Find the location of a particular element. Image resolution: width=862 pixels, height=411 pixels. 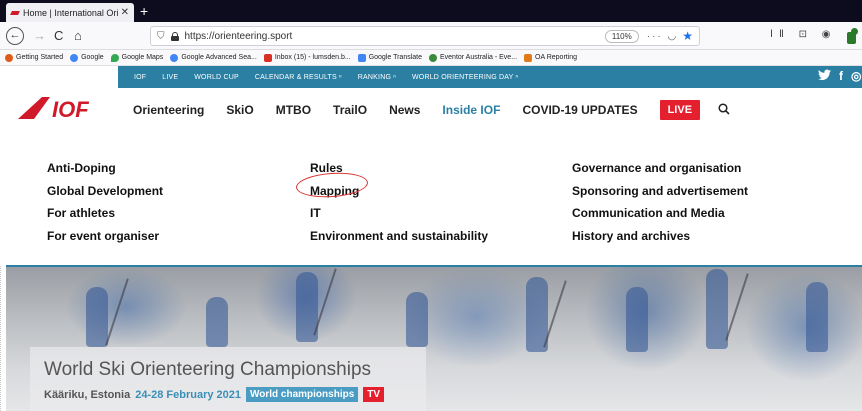

tracking-shield-icon: ⛉ is located at coordinates (161, 36).